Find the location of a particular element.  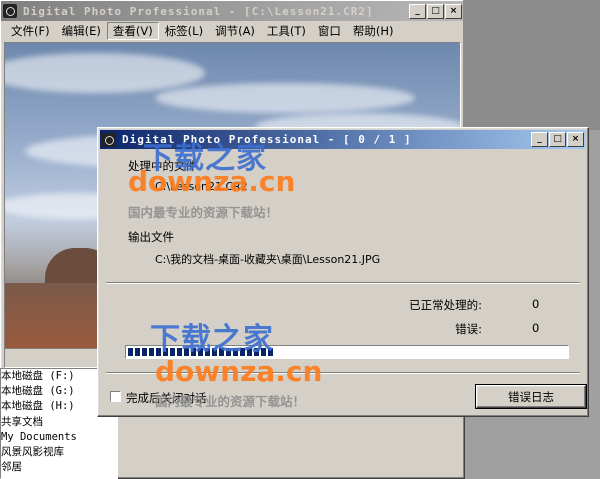

processed-label: 已正常处理的: is located at coordinates (445, 305).